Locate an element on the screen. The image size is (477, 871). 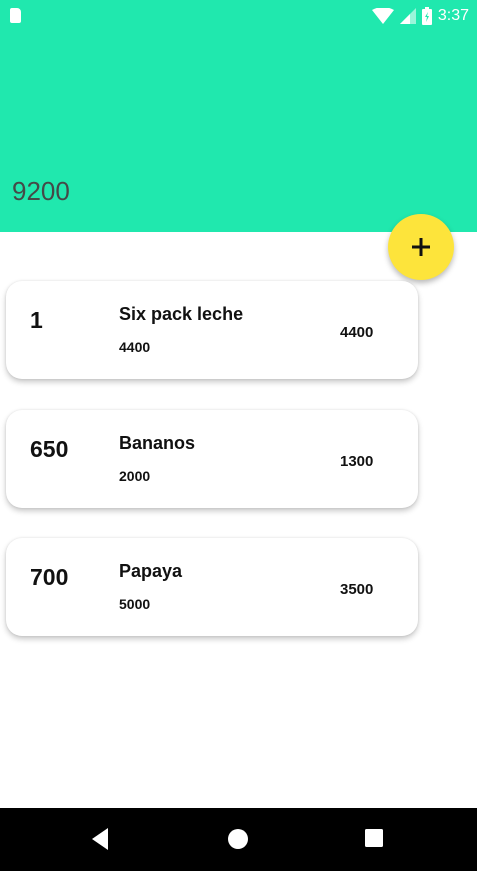
sd-card-icon is located at coordinates (15, 15).